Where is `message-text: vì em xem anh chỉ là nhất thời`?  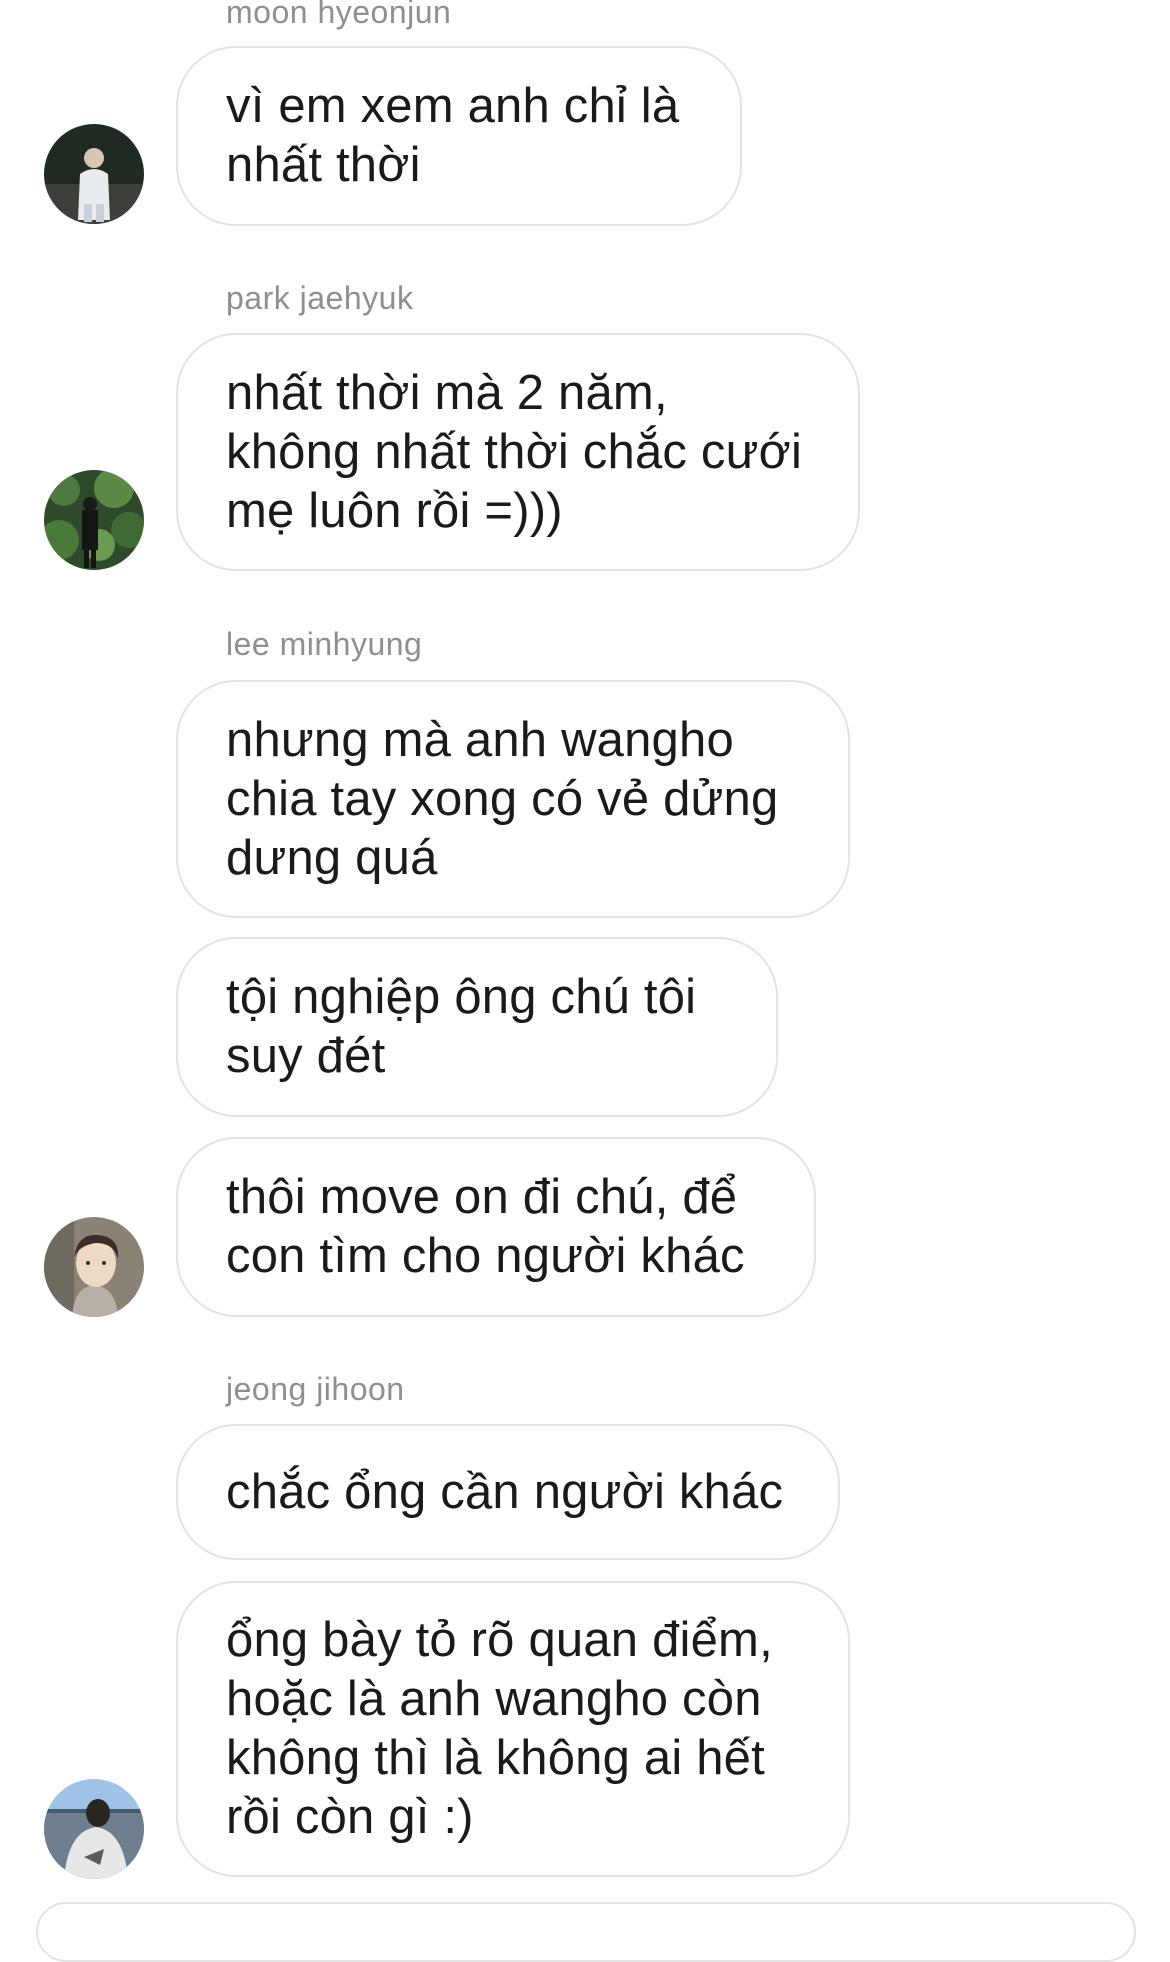
message-text: vì em xem anh chỉ là nhất thời is located at coordinates (453, 135).